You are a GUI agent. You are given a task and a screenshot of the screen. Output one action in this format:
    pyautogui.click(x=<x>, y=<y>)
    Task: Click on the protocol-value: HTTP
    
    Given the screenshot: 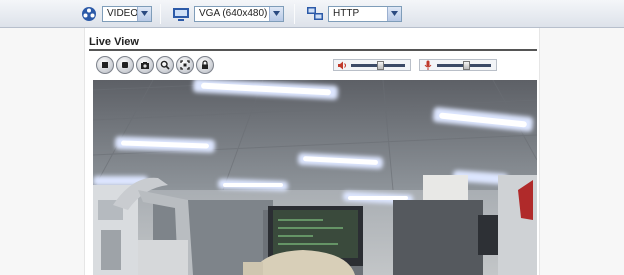 What is the action you would take?
    pyautogui.click(x=346, y=13)
    